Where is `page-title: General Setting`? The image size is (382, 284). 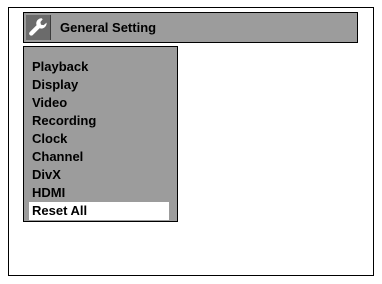
page-title: General Setting is located at coordinates (108, 27).